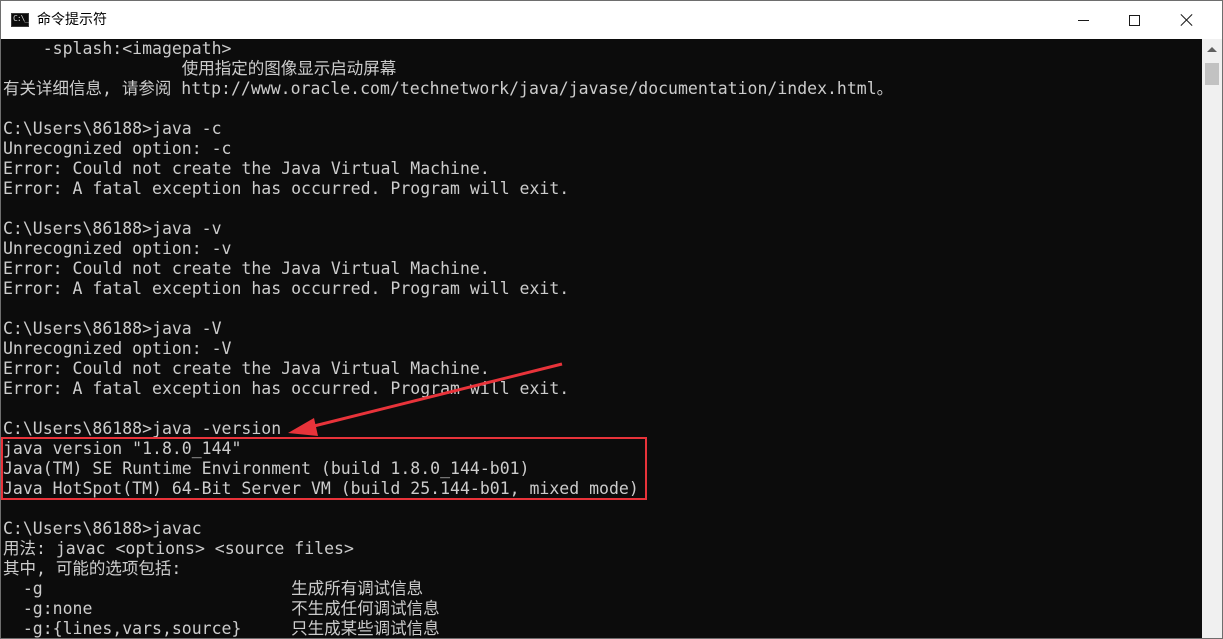  I want to click on console-line: -splash:<imagepath>, so click(117, 48).